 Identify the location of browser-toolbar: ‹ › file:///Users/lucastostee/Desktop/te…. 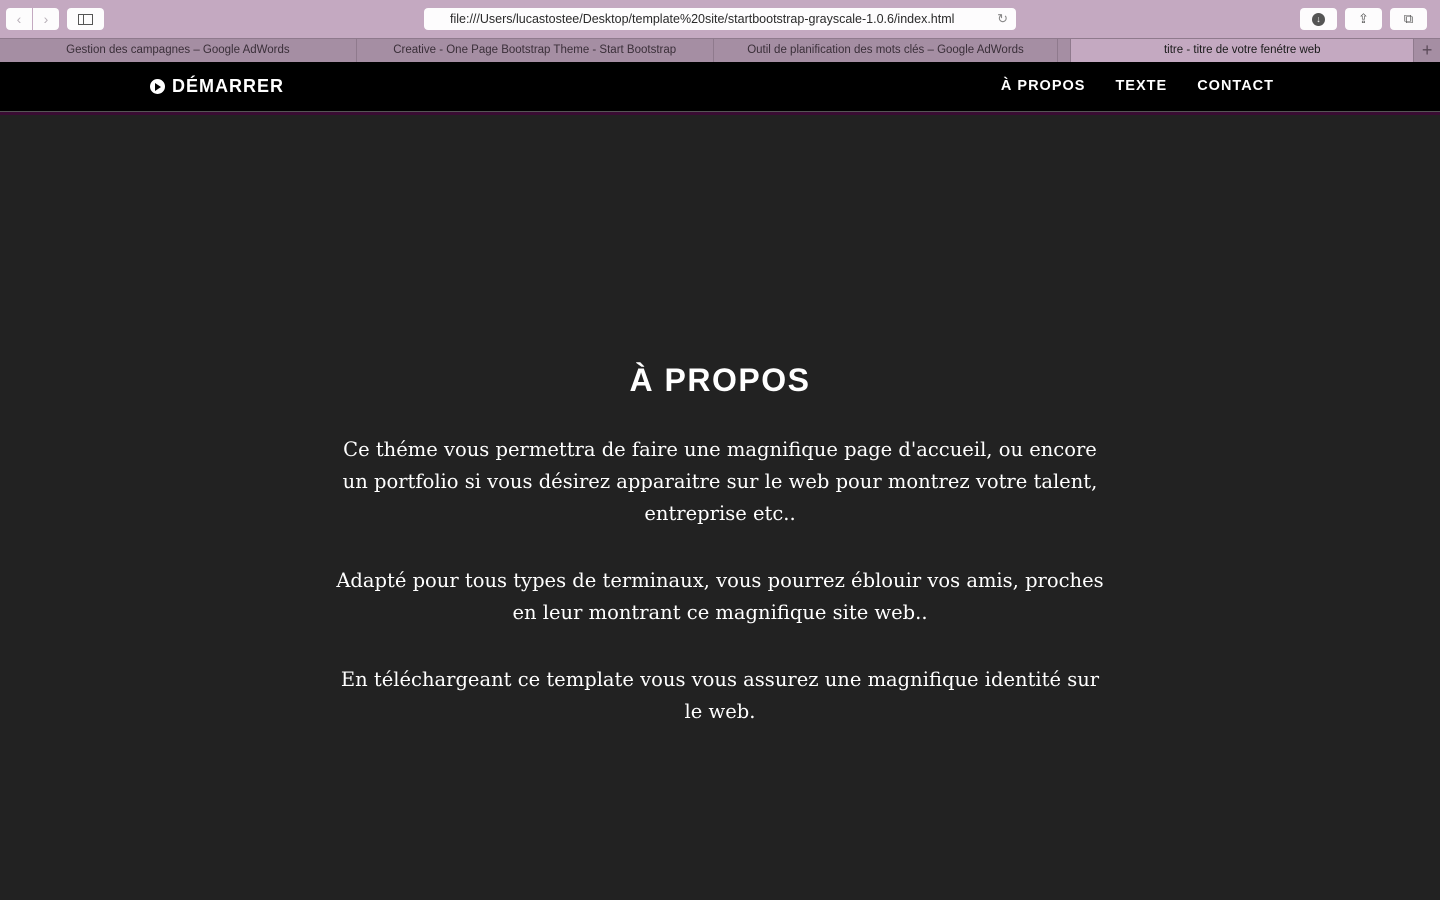
(720, 19).